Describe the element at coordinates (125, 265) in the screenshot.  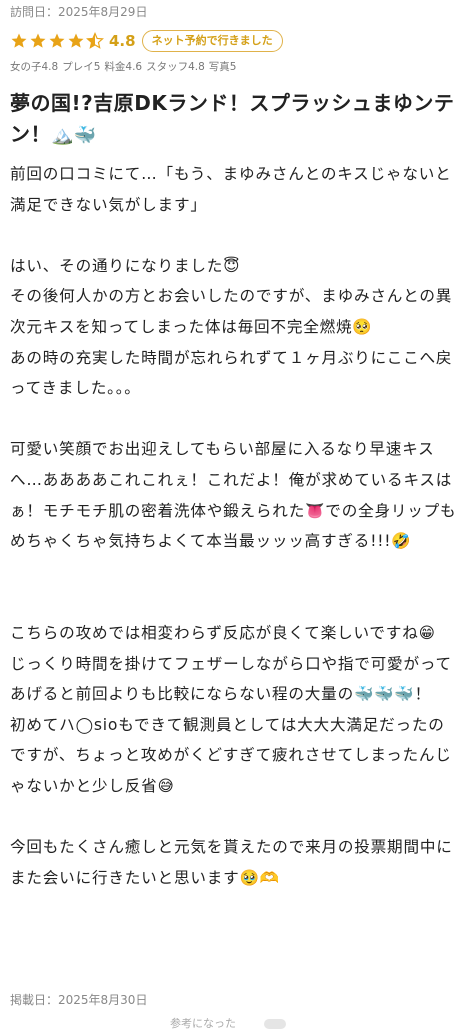
I see `review-paragraph: はい、その通りになりました😇` at that location.